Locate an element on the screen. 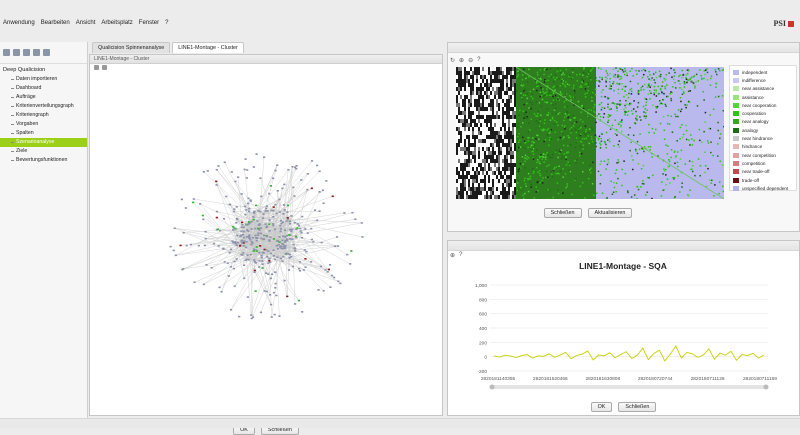 Image resolution: width=800 pixels, height=435 pixels. list-icon is located at coordinates (26, 52).